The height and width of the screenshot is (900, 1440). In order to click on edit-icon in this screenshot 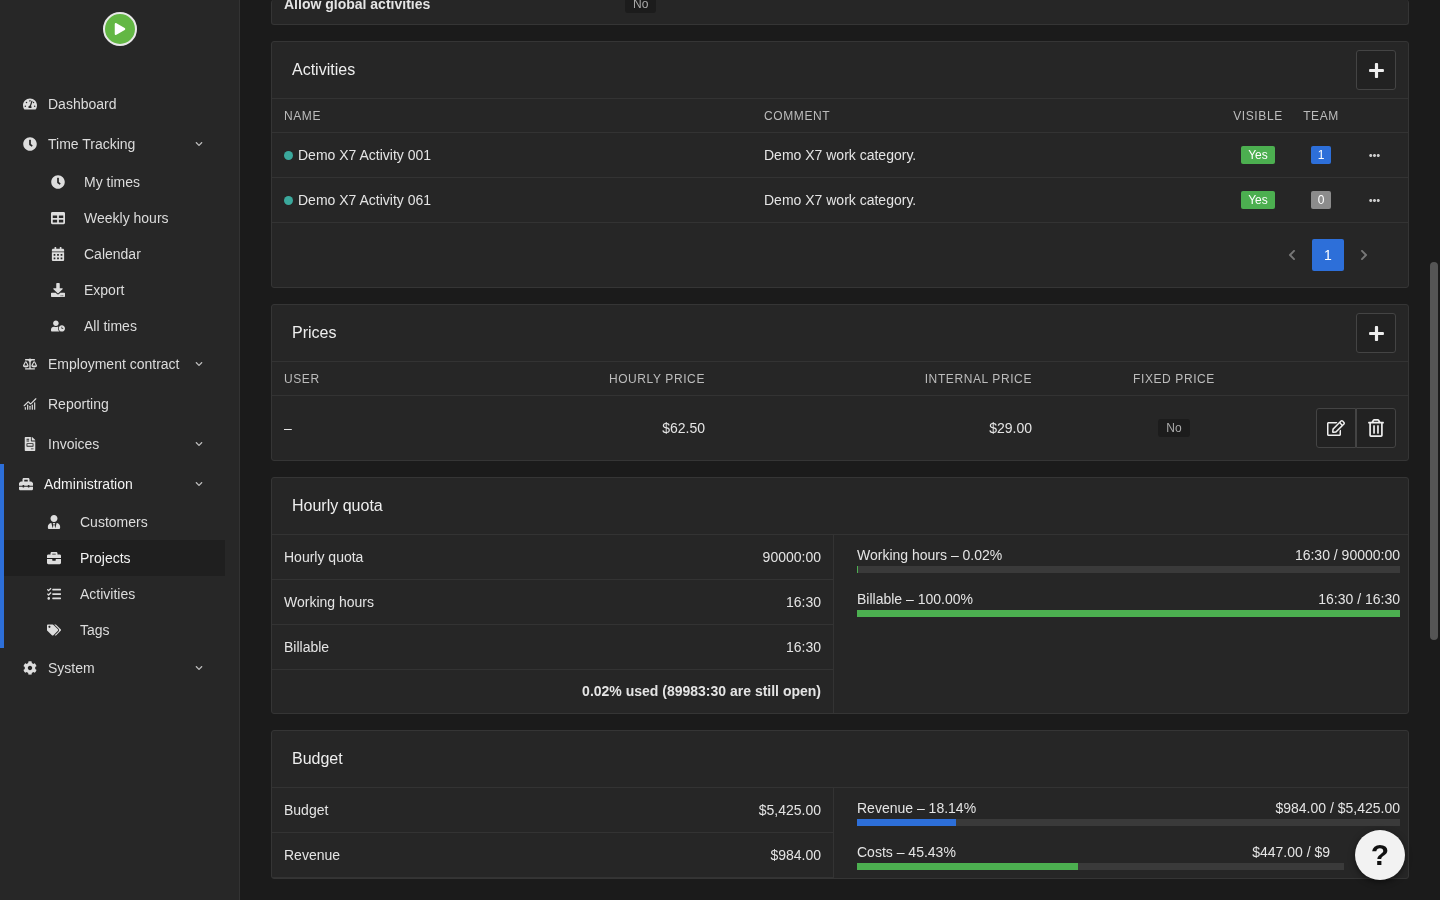, I will do `click(1336, 428)`.